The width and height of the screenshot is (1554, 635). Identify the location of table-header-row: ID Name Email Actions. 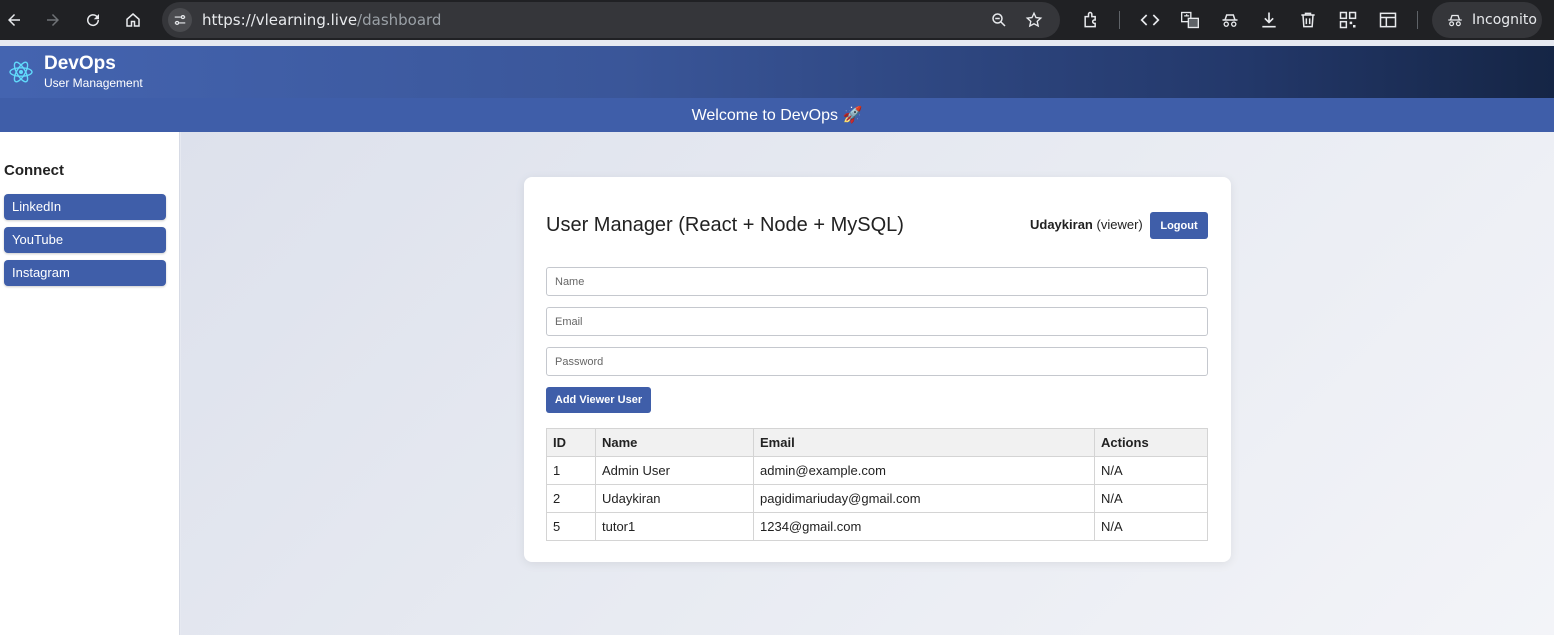
(877, 442).